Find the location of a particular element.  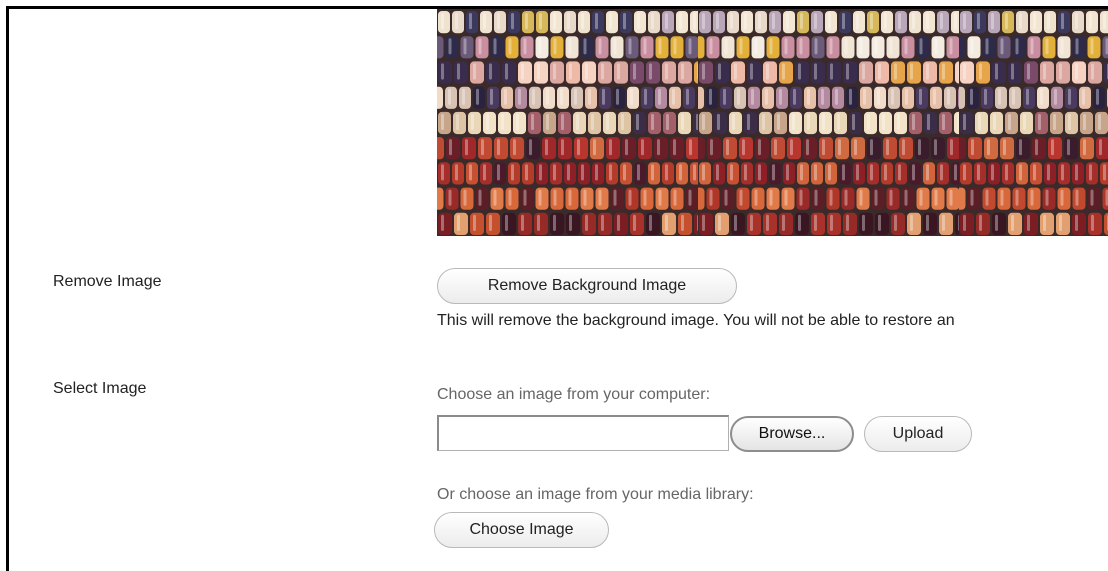

choose-image-button: Choose Image is located at coordinates (521, 530).